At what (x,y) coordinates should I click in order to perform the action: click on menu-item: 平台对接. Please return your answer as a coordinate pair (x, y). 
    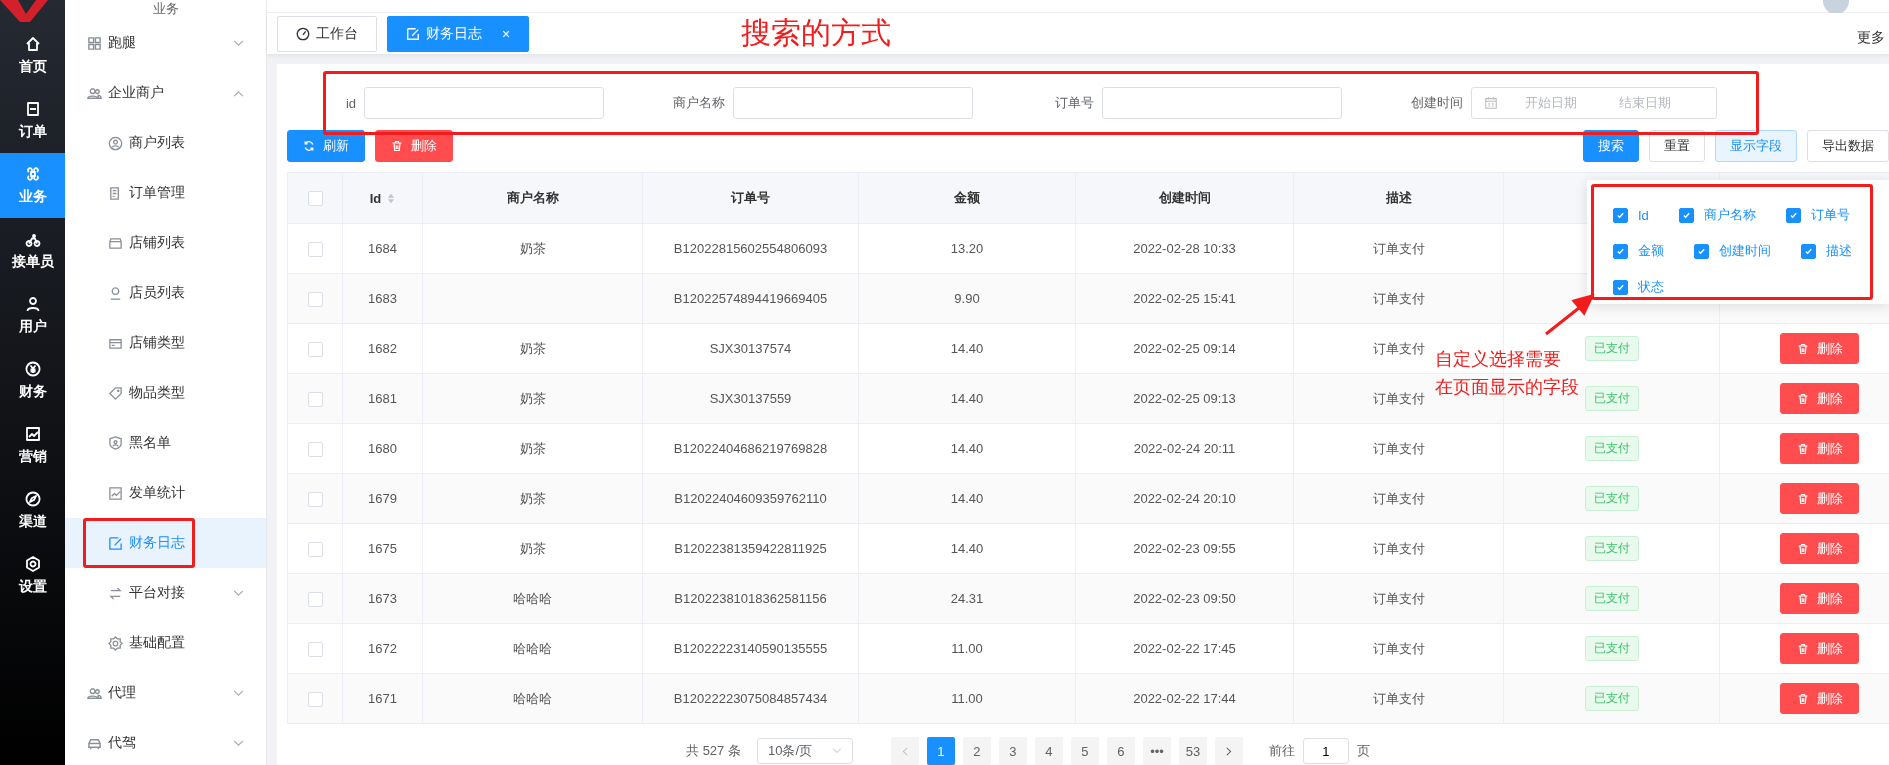
    Looking at the image, I should click on (165, 593).